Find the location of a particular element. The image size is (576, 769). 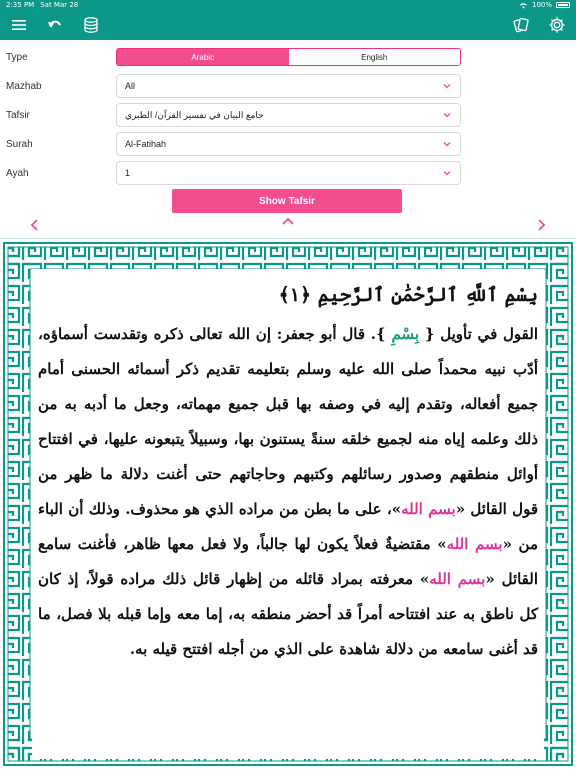

show-tafsir-button: Show Tafsir is located at coordinates (287, 201).